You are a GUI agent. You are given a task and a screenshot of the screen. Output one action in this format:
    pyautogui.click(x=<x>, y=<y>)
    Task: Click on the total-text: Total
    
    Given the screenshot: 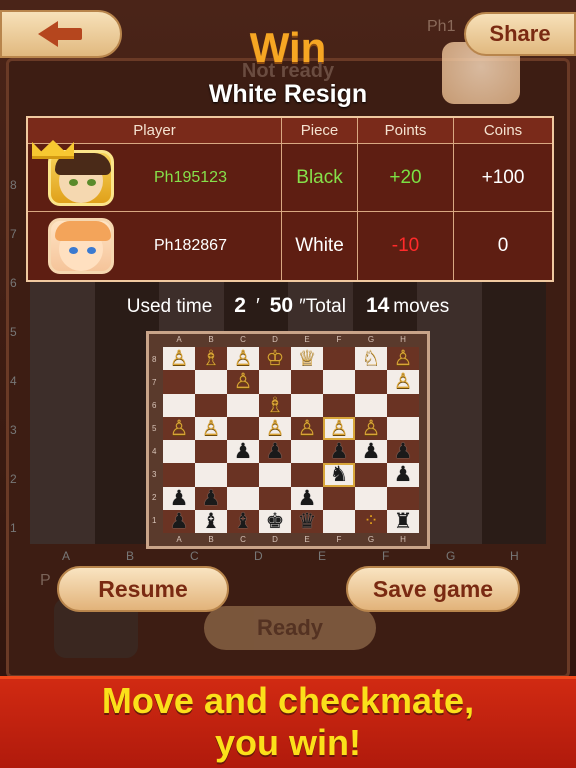 What is the action you would take?
    pyautogui.click(x=325, y=306)
    